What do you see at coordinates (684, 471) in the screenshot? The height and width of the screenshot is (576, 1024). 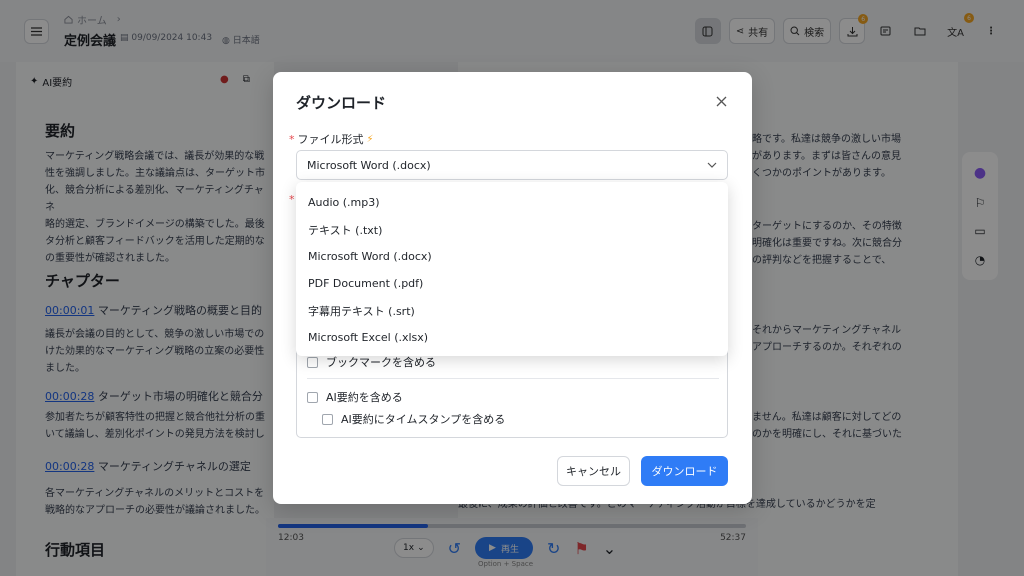 I see `download-confirm-button: ダウンロード` at bounding box center [684, 471].